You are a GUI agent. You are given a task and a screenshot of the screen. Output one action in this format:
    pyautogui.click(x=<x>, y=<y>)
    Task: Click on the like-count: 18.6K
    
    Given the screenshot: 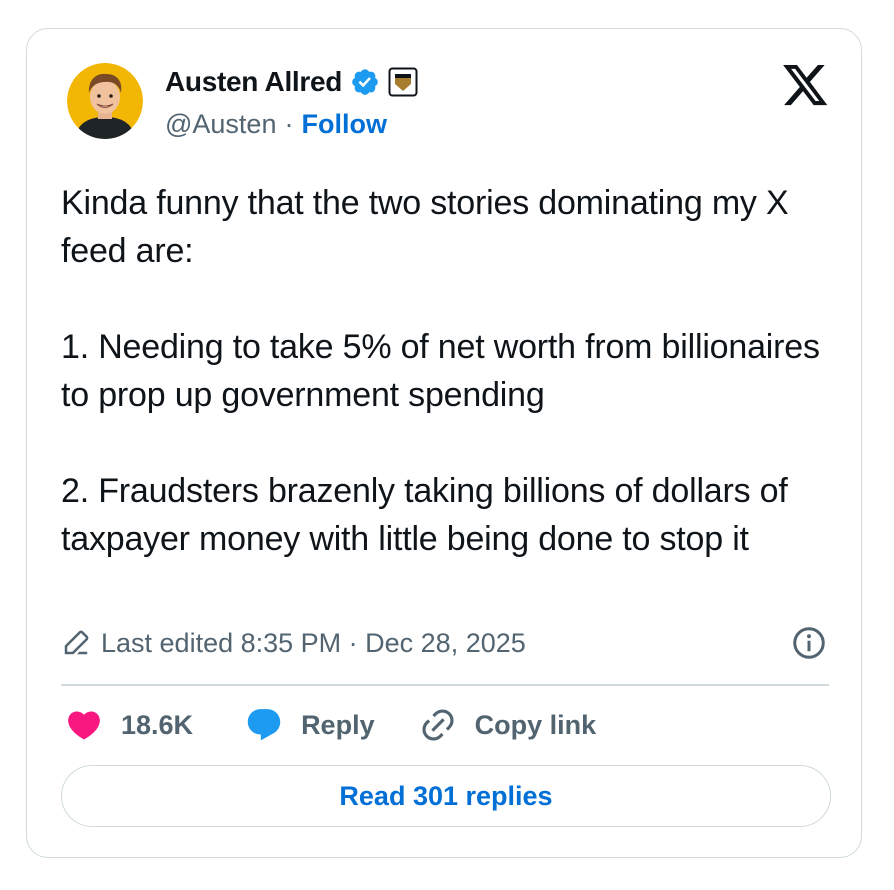 What is the action you would take?
    pyautogui.click(x=157, y=724)
    